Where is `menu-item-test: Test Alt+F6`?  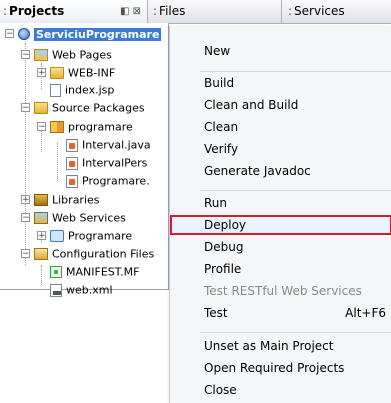 menu-item-test: Test Alt+F6 is located at coordinates (280, 313).